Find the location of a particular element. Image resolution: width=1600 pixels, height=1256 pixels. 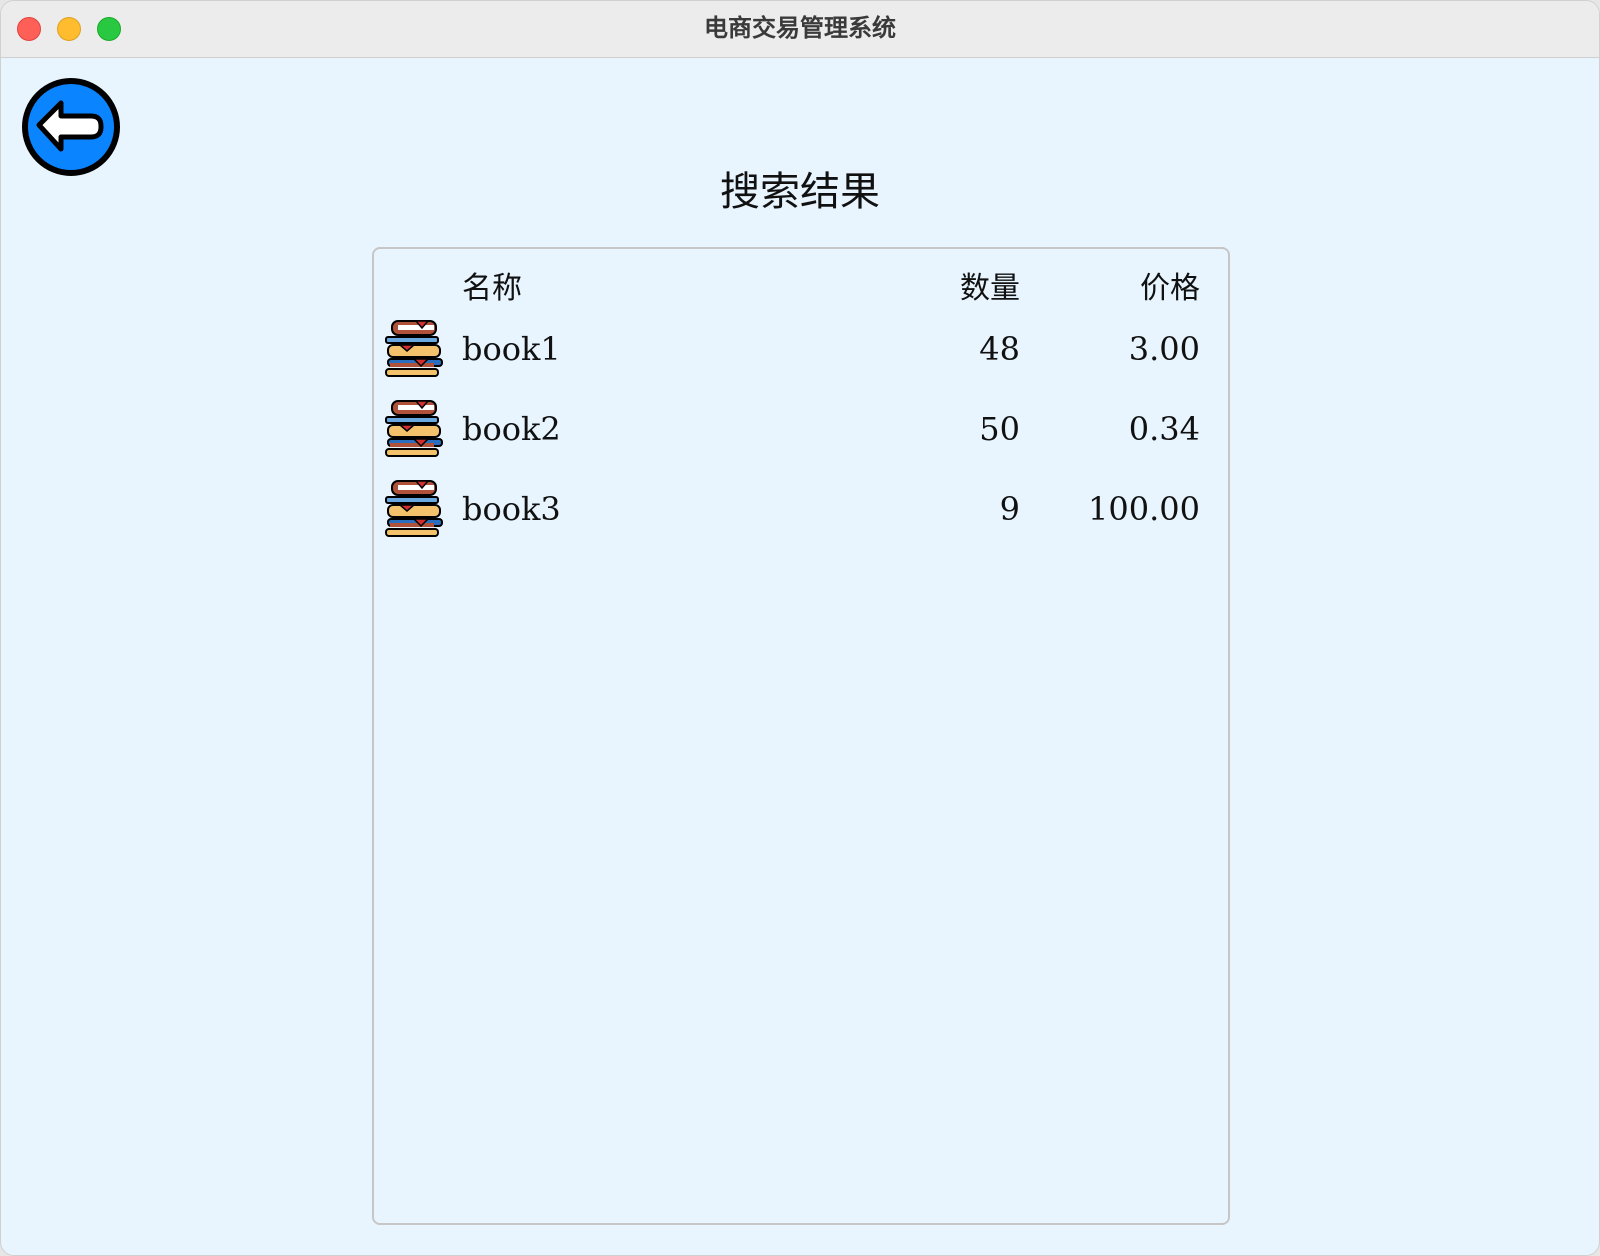

window-title: 电商交易管理系统 is located at coordinates (800, 28).